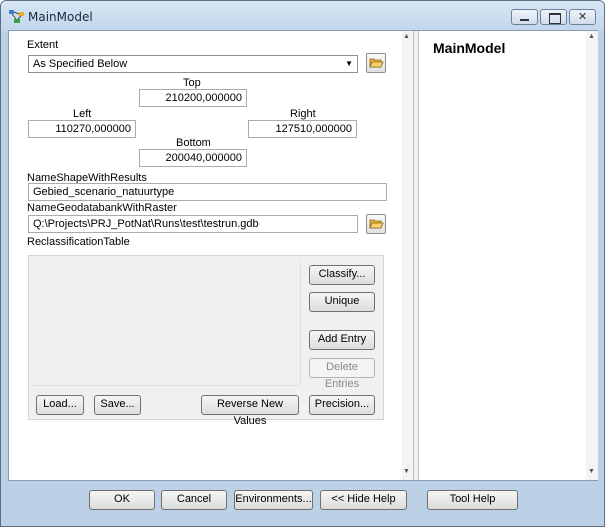 The image size is (605, 527). Describe the element at coordinates (342, 302) in the screenshot. I see `unique-button: Unique` at that location.